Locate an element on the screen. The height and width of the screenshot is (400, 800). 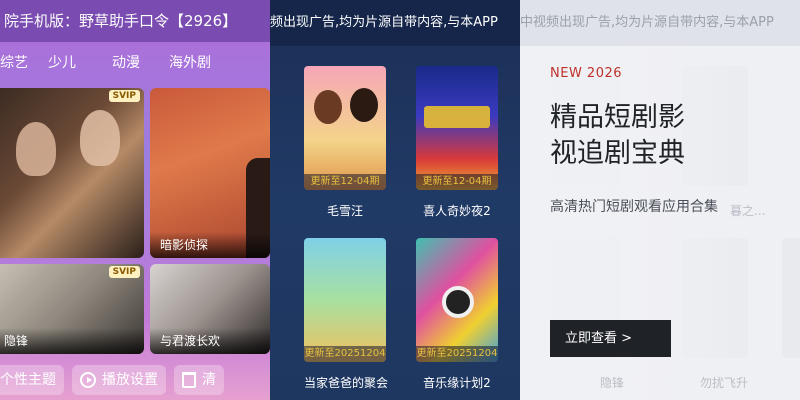
show-card: 更新至12-04期 毛雪汪 is located at coordinates (345, 142).